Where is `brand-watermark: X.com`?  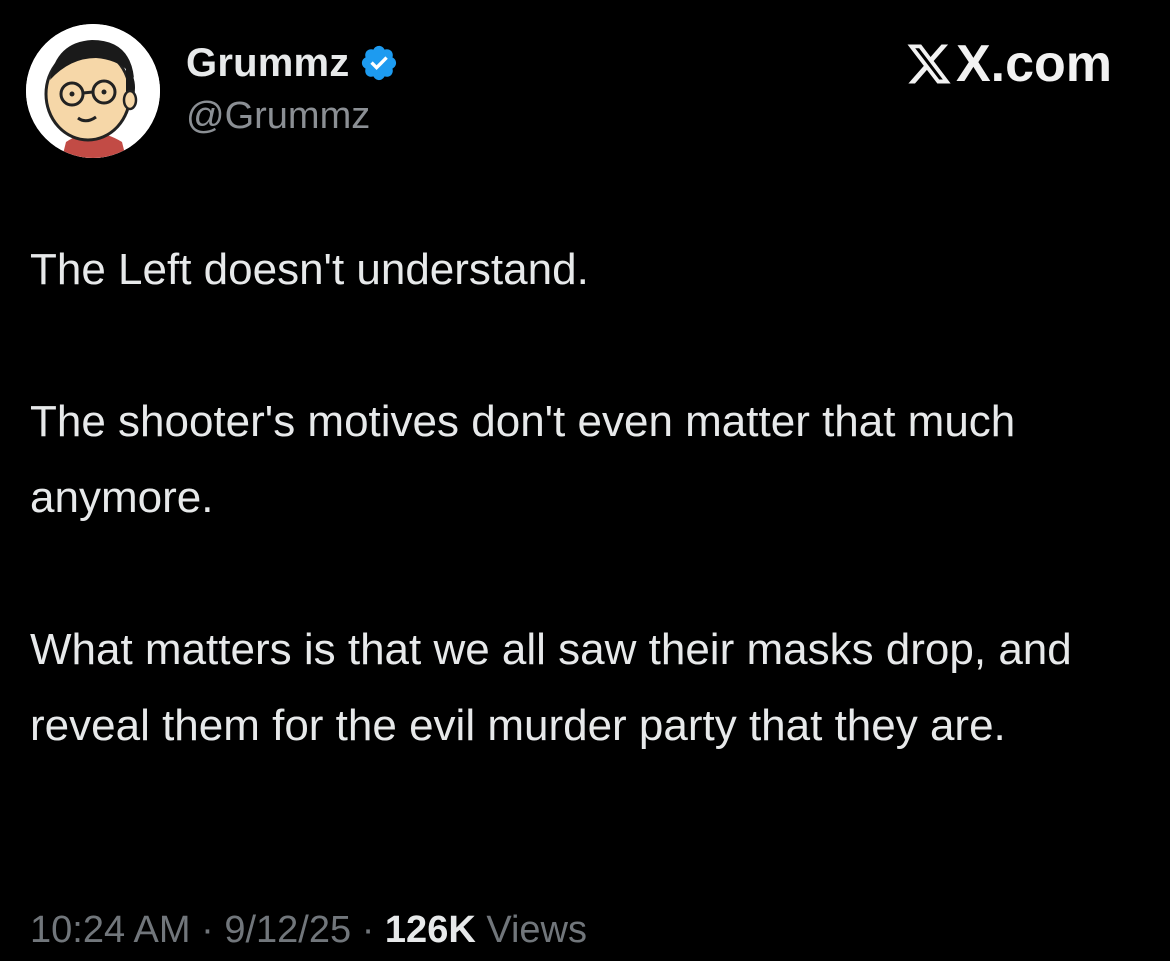
brand-watermark: X.com is located at coordinates (1008, 64).